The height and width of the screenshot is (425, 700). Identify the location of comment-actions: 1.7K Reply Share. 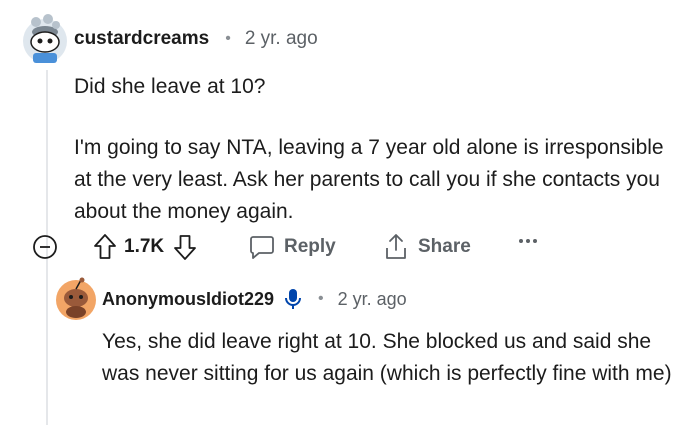
(302, 249).